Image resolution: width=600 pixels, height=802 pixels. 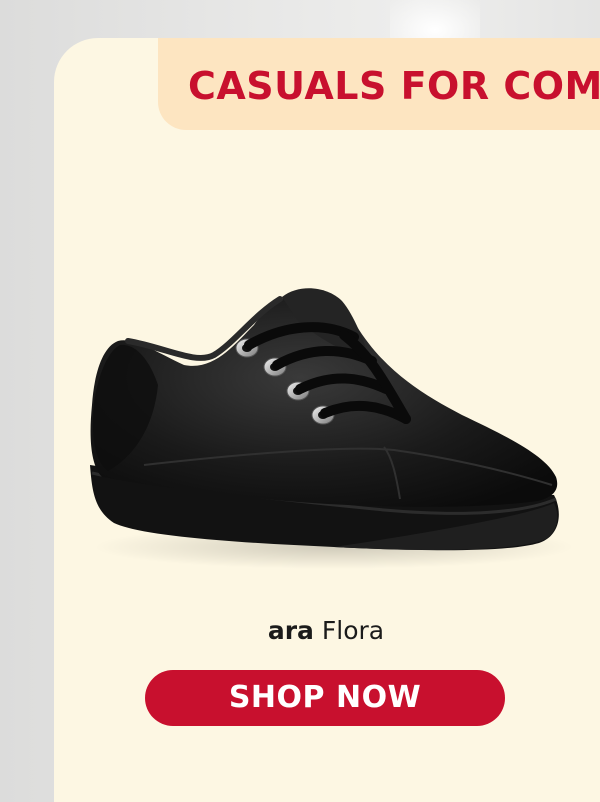 I want to click on product-brand: ara, so click(x=290, y=630).